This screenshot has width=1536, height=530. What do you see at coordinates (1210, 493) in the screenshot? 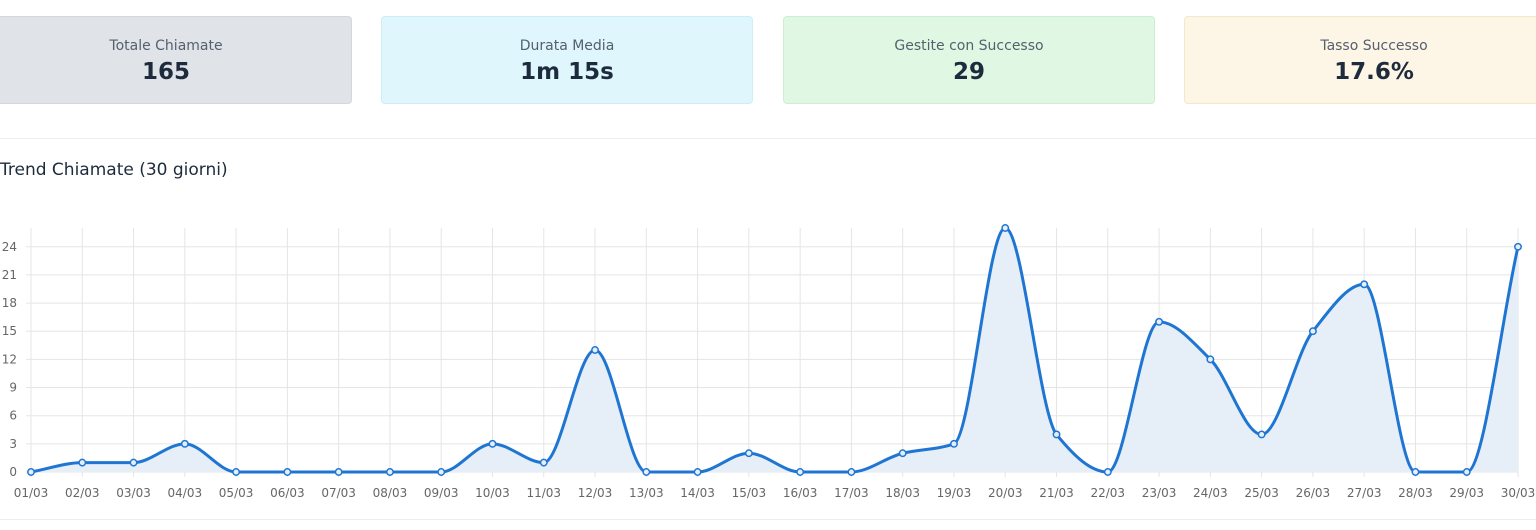
I see `x-tick-label: 24/03` at bounding box center [1210, 493].